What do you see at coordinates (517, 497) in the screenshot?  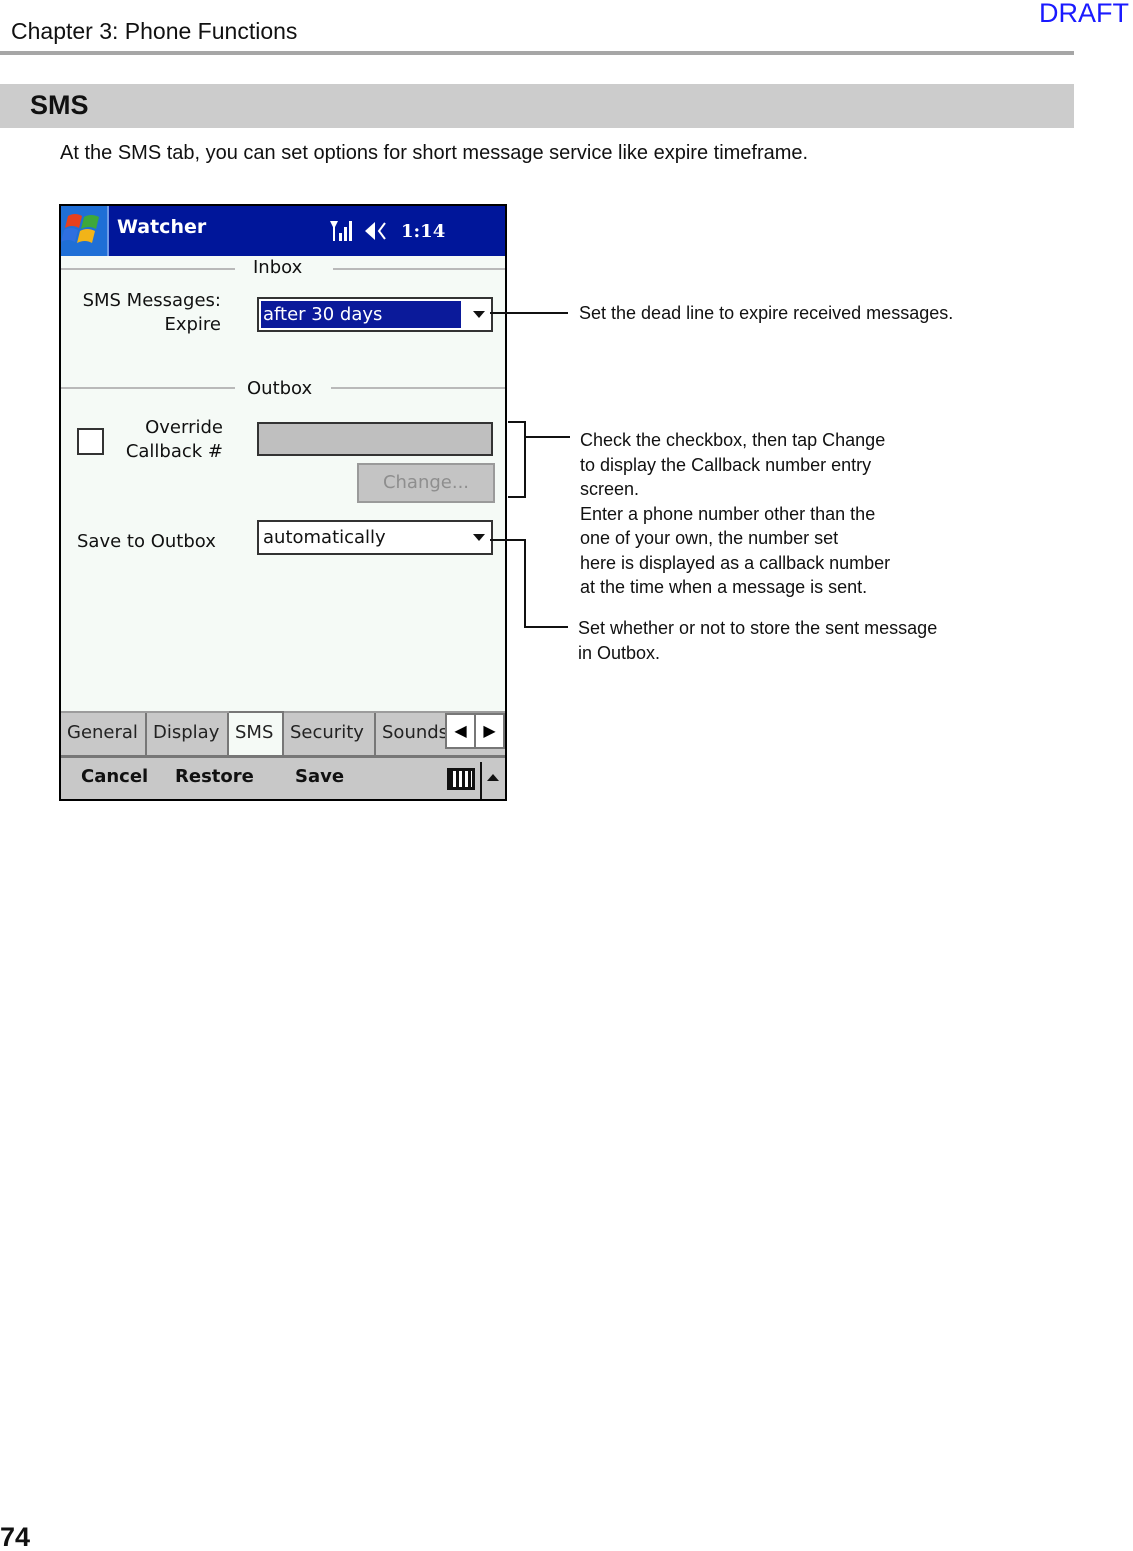 I see `callout-2-bracket-bottom` at bounding box center [517, 497].